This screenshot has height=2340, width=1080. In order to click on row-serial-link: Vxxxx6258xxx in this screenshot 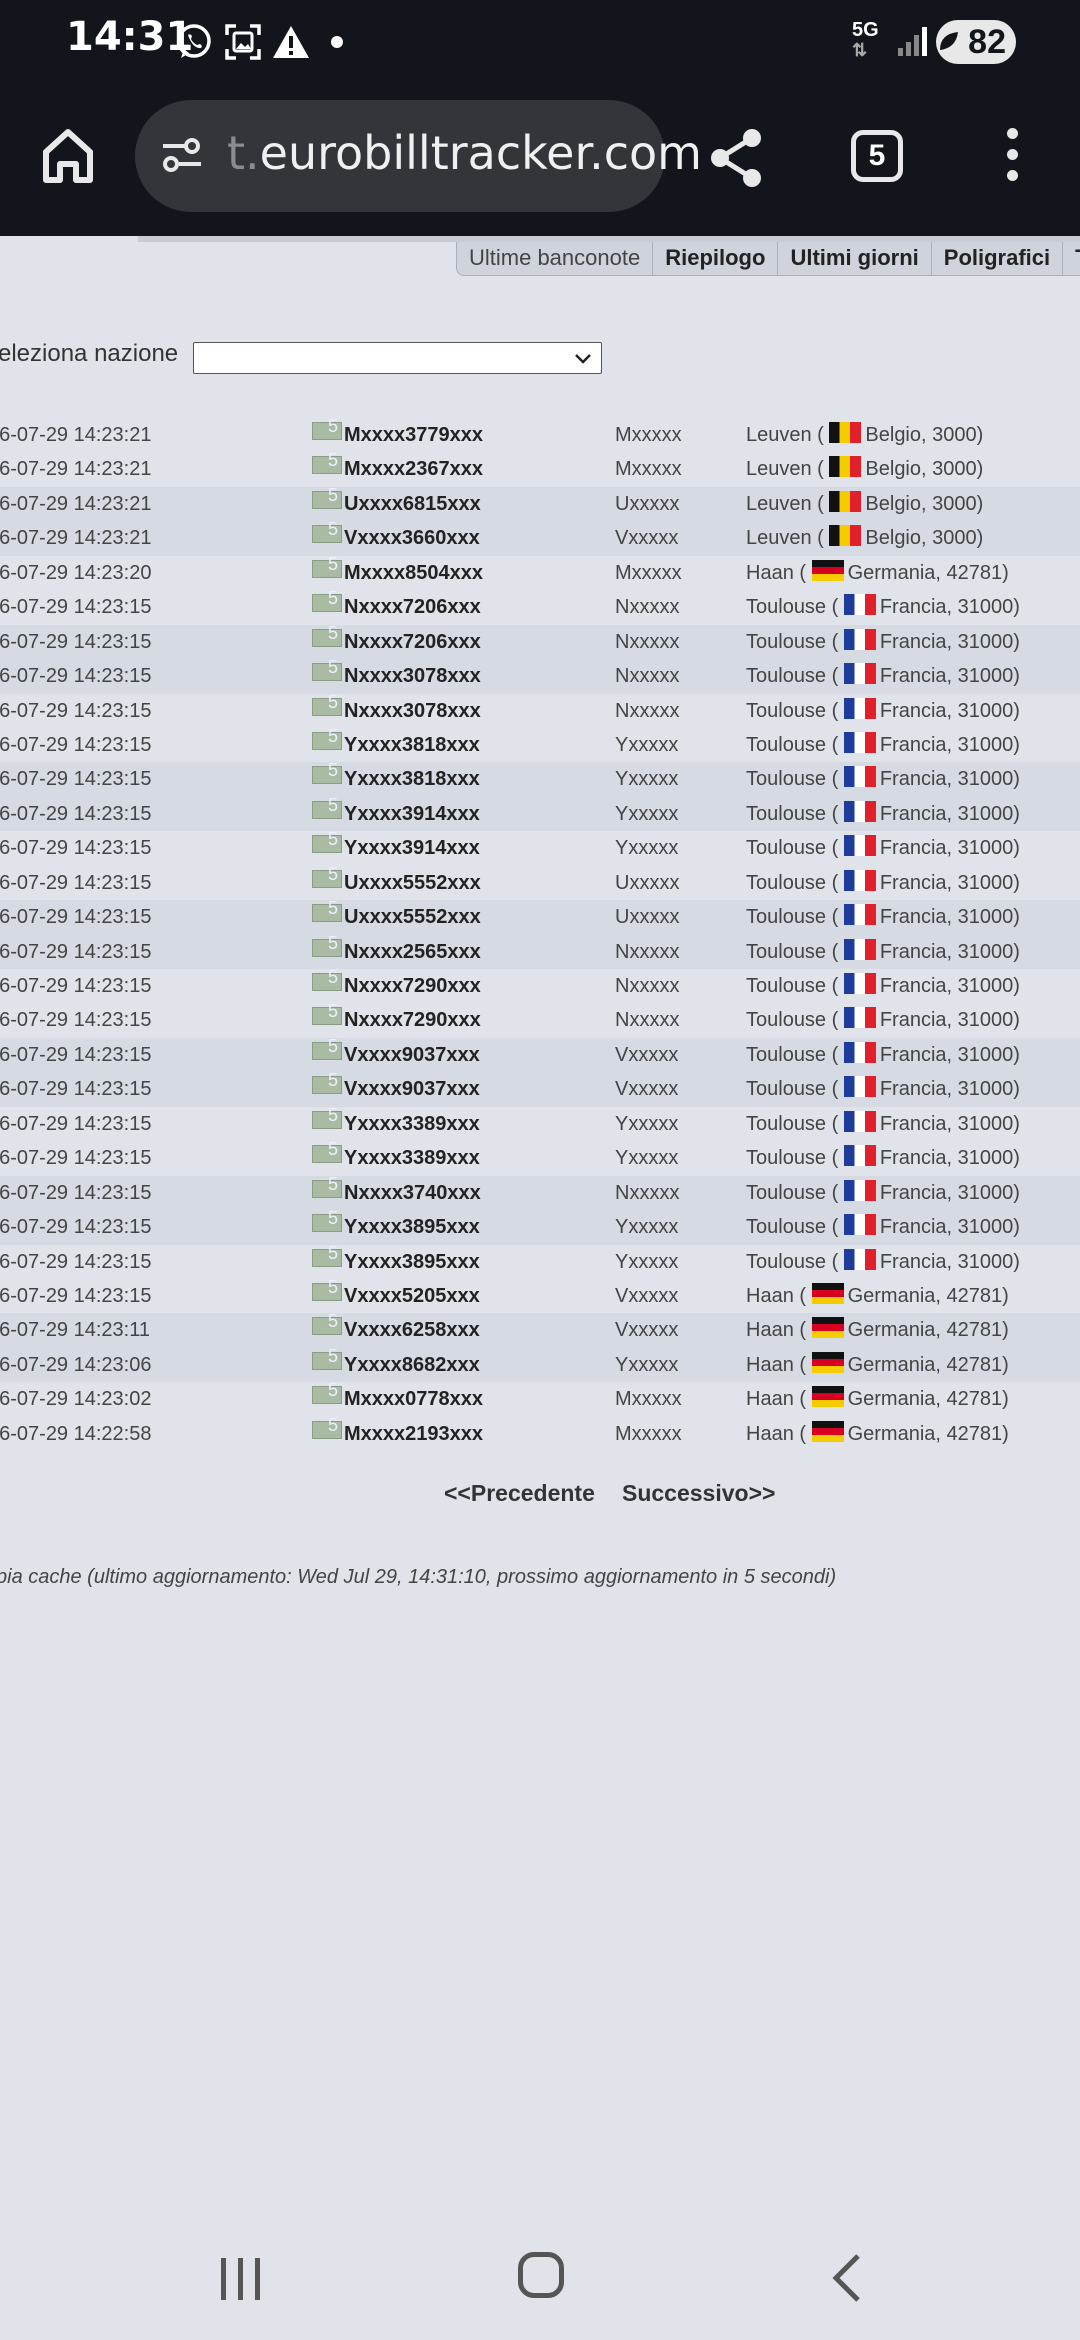, I will do `click(412, 1330)`.